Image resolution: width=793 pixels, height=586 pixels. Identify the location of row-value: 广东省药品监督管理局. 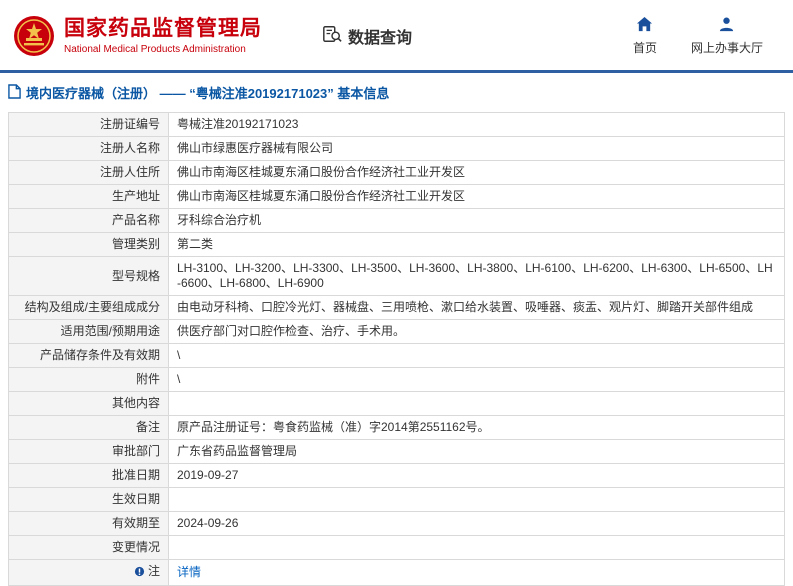
(476, 451).